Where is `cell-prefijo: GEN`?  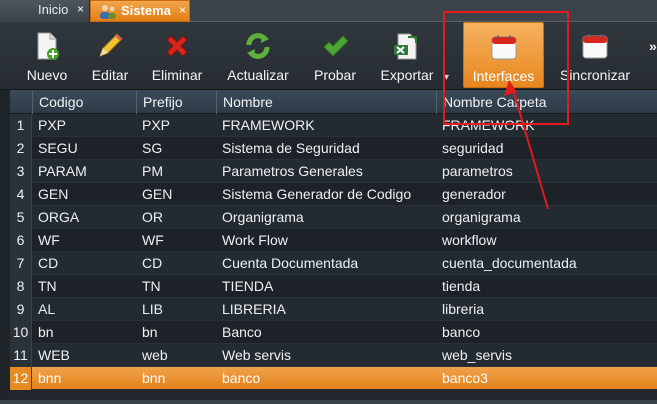 cell-prefijo: GEN is located at coordinates (157, 194).